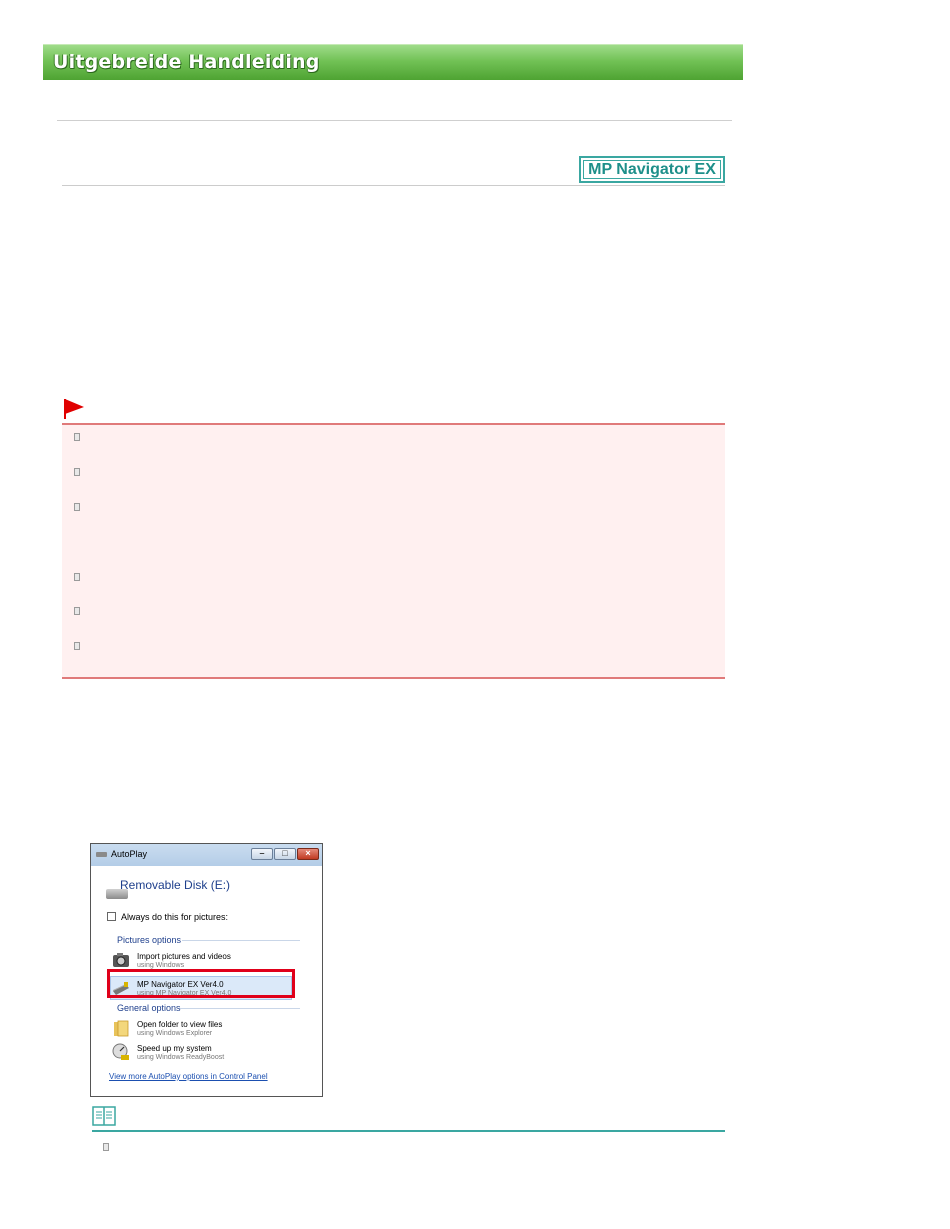 This screenshot has width=950, height=1229. I want to click on maximize-icon: □, so click(285, 853).